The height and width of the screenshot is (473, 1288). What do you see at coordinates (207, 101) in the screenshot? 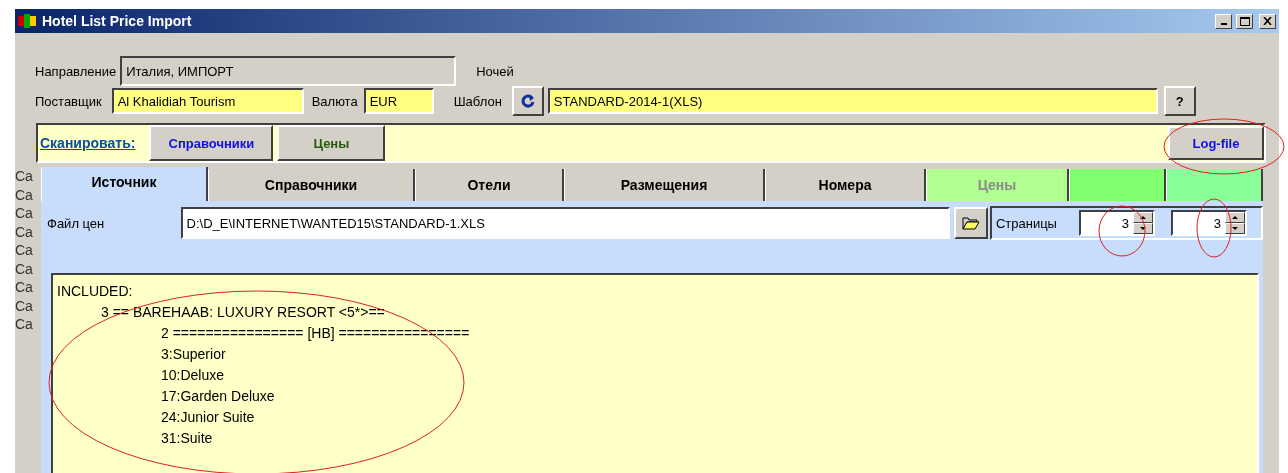
I see `supplier-field: Al Khalidiah Tourism` at bounding box center [207, 101].